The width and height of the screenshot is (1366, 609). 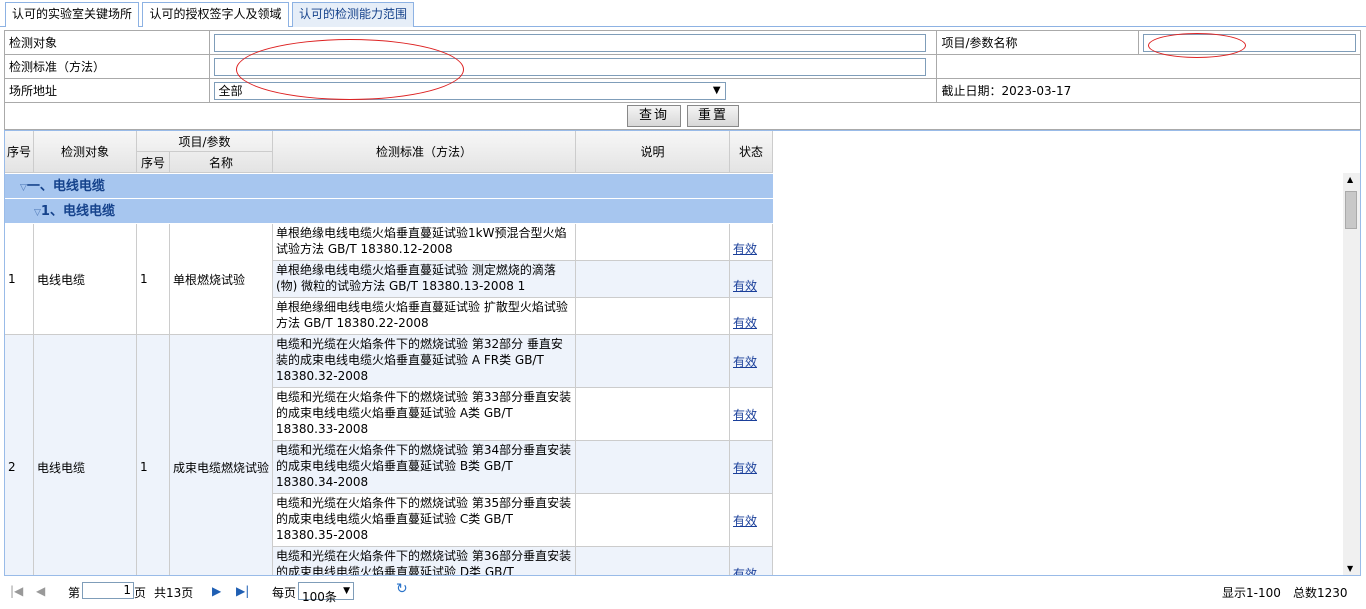 What do you see at coordinates (107, 66) in the screenshot?
I see `standard-label: 检测标准（方法）` at bounding box center [107, 66].